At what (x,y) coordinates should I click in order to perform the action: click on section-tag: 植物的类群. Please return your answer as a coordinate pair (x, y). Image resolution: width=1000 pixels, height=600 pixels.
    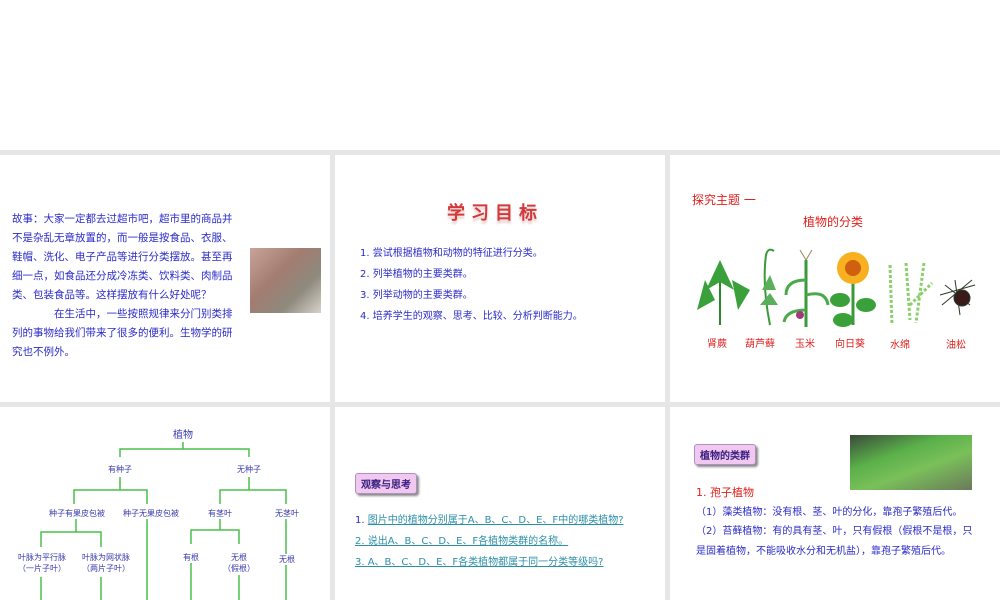
    Looking at the image, I should click on (725, 454).